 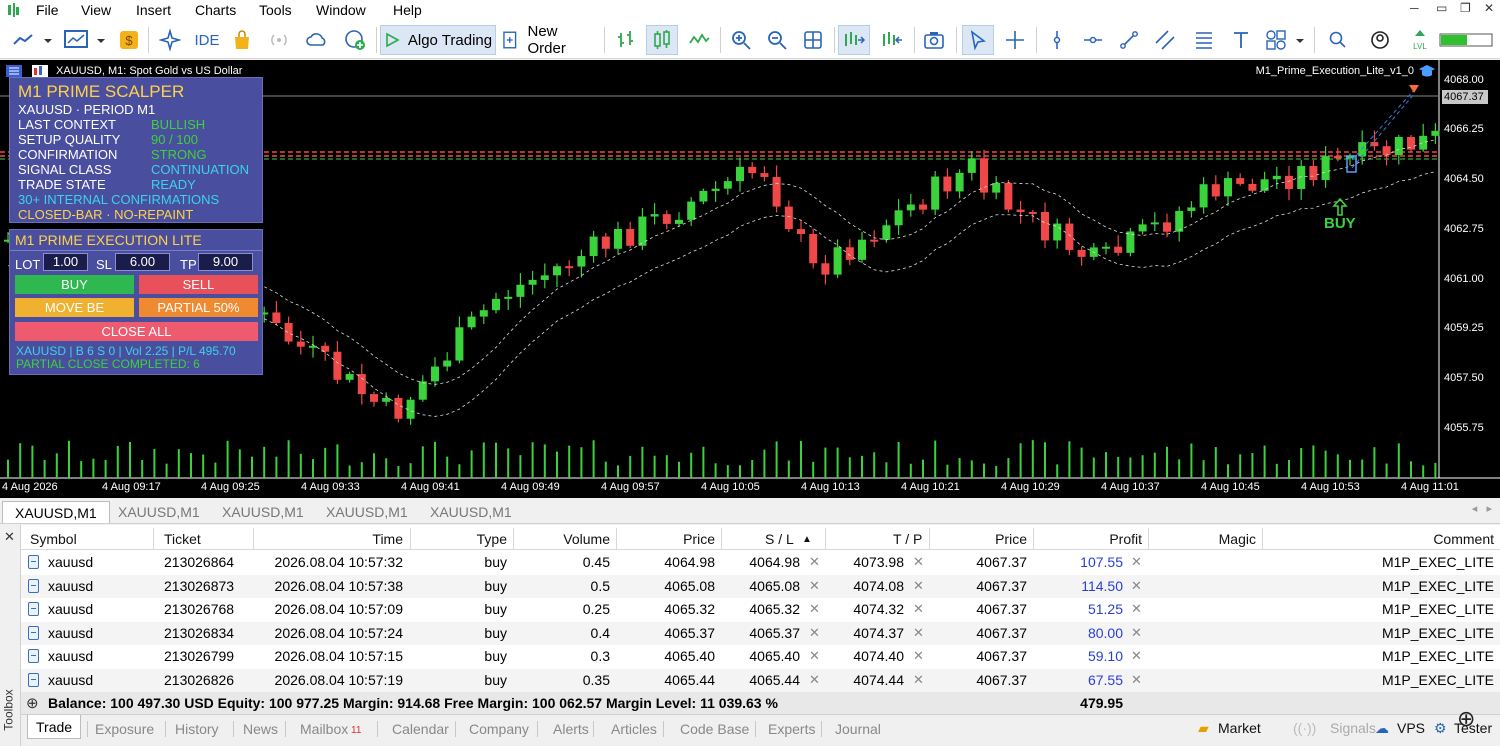 What do you see at coordinates (499, 729) in the screenshot?
I see `tab-company: Company` at bounding box center [499, 729].